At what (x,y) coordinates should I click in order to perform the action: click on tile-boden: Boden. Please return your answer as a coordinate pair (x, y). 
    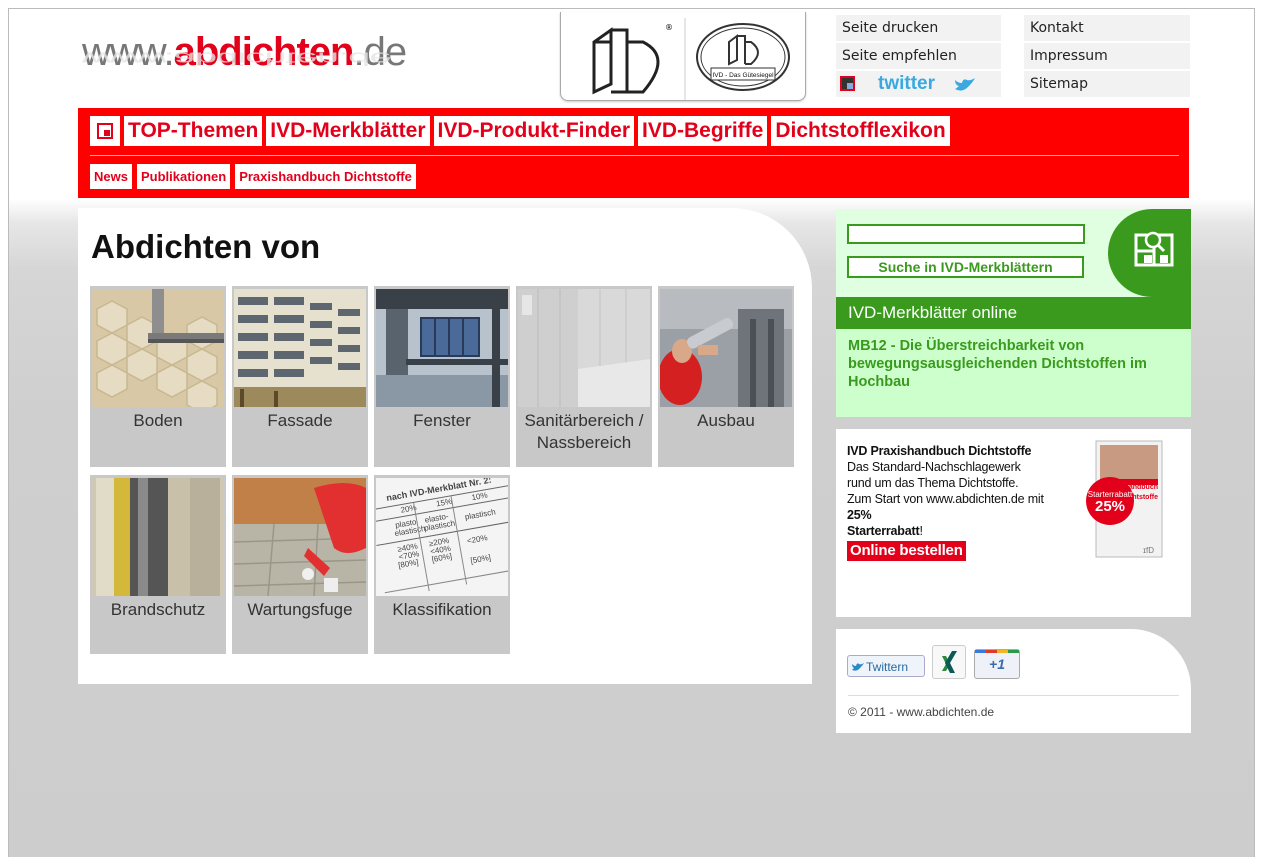
    Looking at the image, I should click on (158, 376).